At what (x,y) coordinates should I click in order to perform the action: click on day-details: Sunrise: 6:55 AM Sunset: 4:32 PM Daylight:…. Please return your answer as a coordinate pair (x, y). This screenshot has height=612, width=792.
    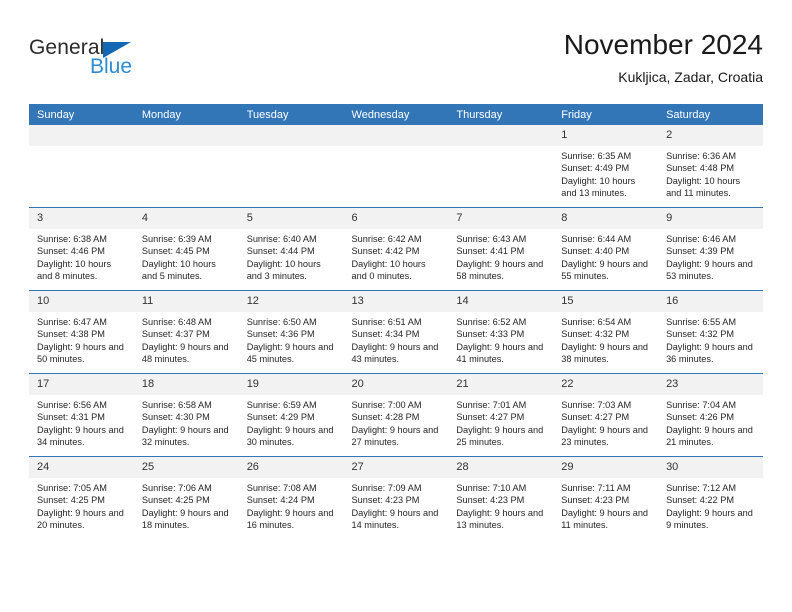
    Looking at the image, I should click on (710, 339).